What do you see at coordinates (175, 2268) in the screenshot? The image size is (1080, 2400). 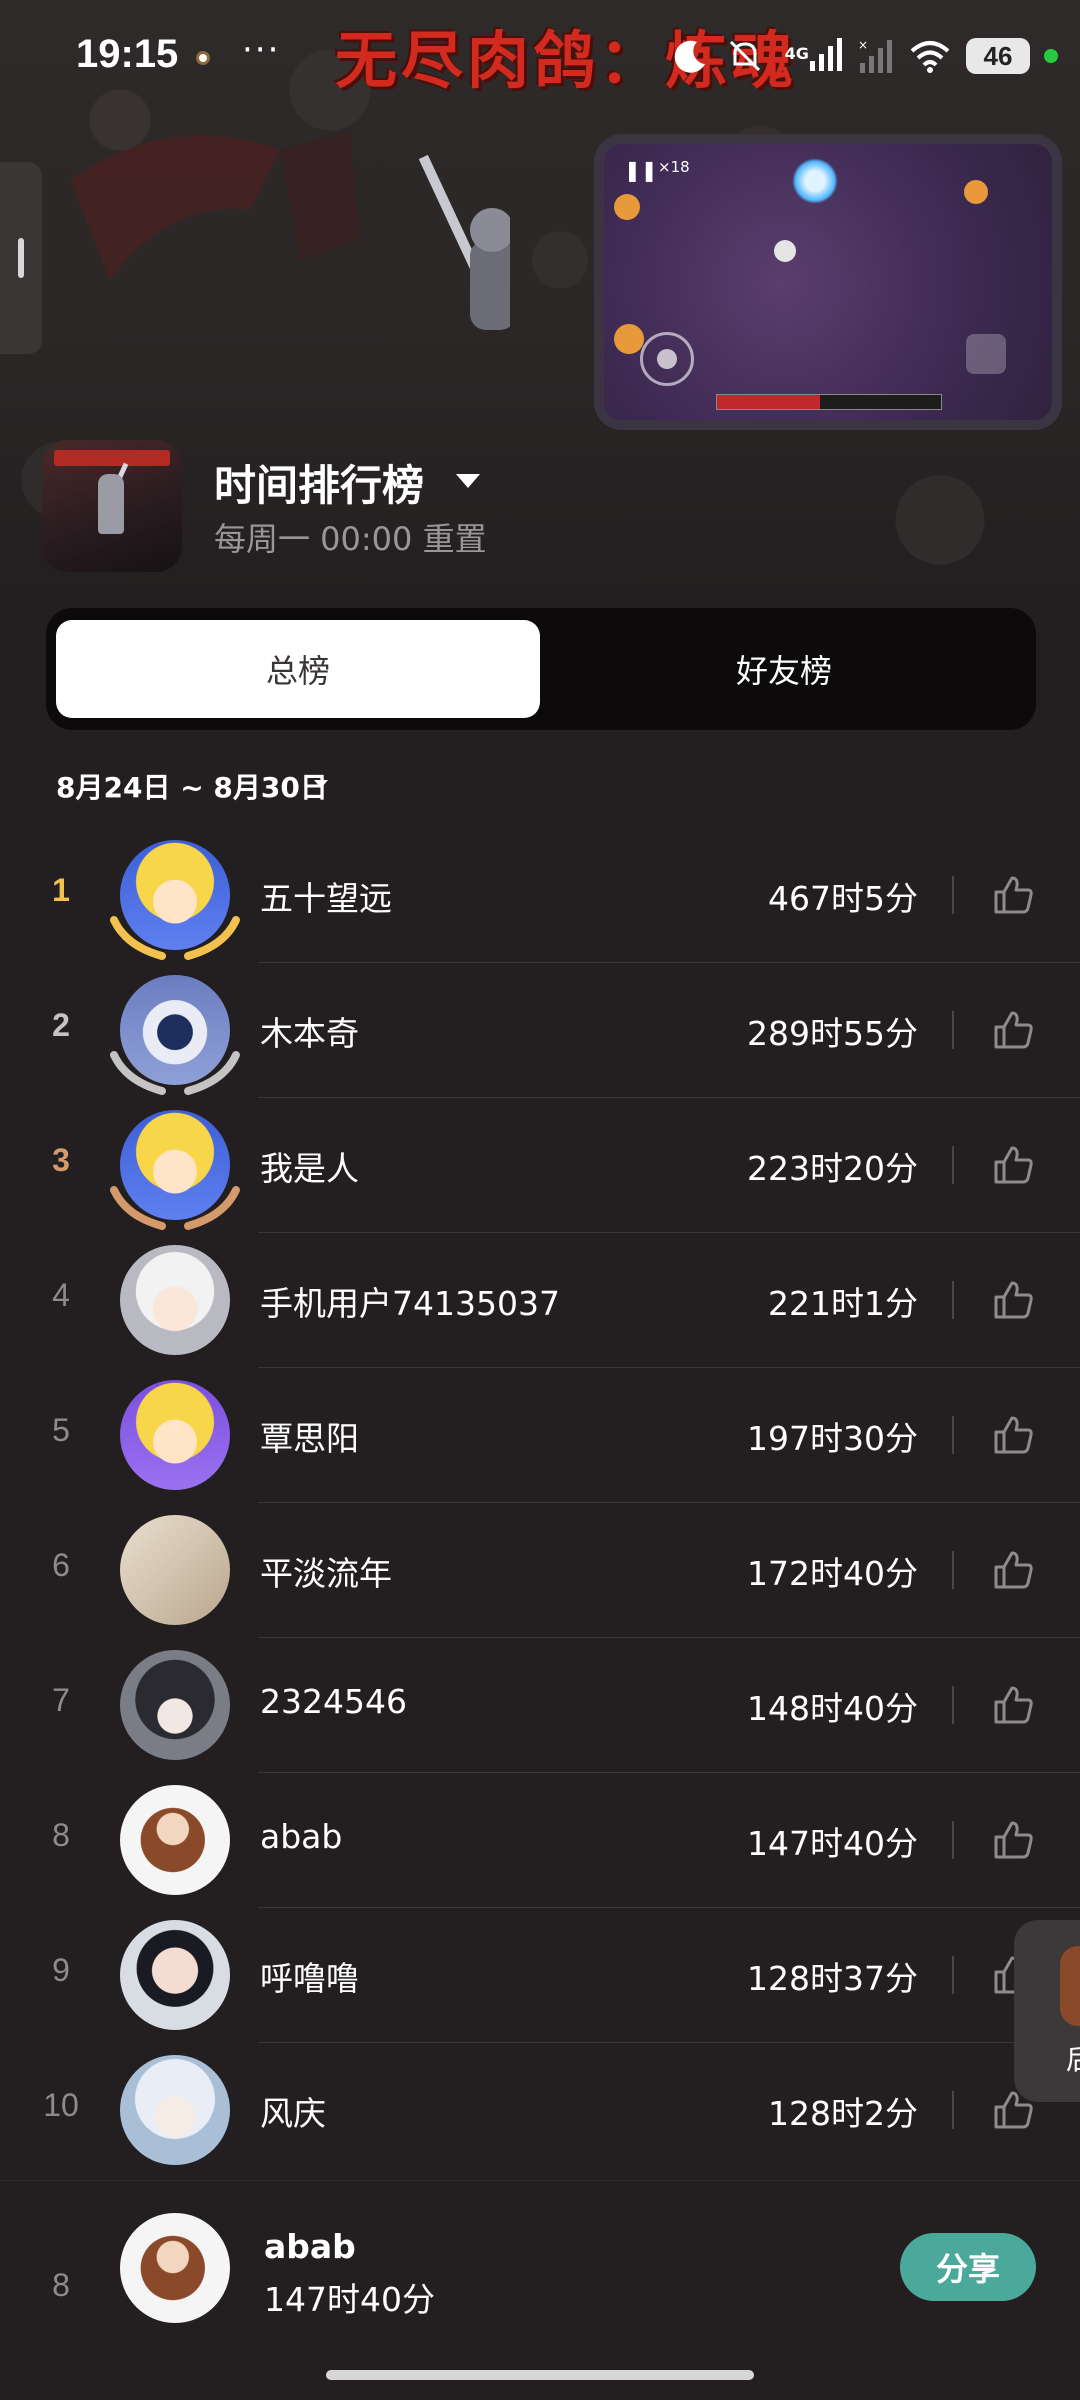 I see `my-avatar` at bounding box center [175, 2268].